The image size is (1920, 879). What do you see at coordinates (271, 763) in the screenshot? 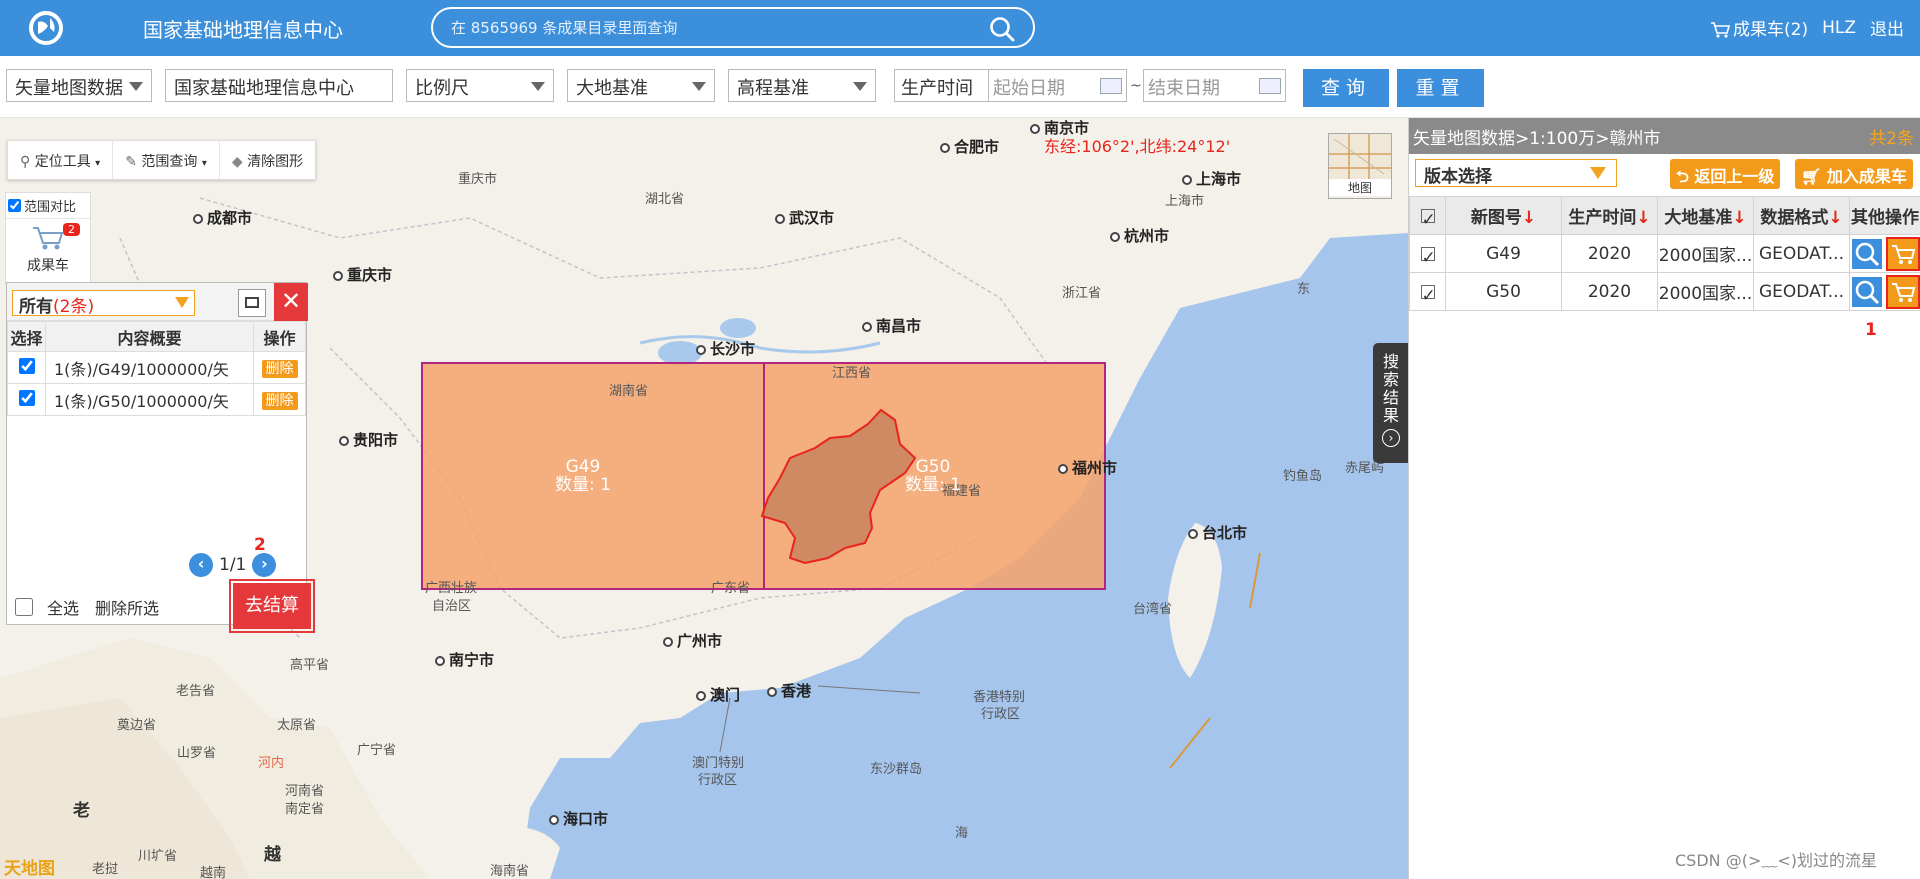
I see `overview-label: 河内` at bounding box center [271, 763].